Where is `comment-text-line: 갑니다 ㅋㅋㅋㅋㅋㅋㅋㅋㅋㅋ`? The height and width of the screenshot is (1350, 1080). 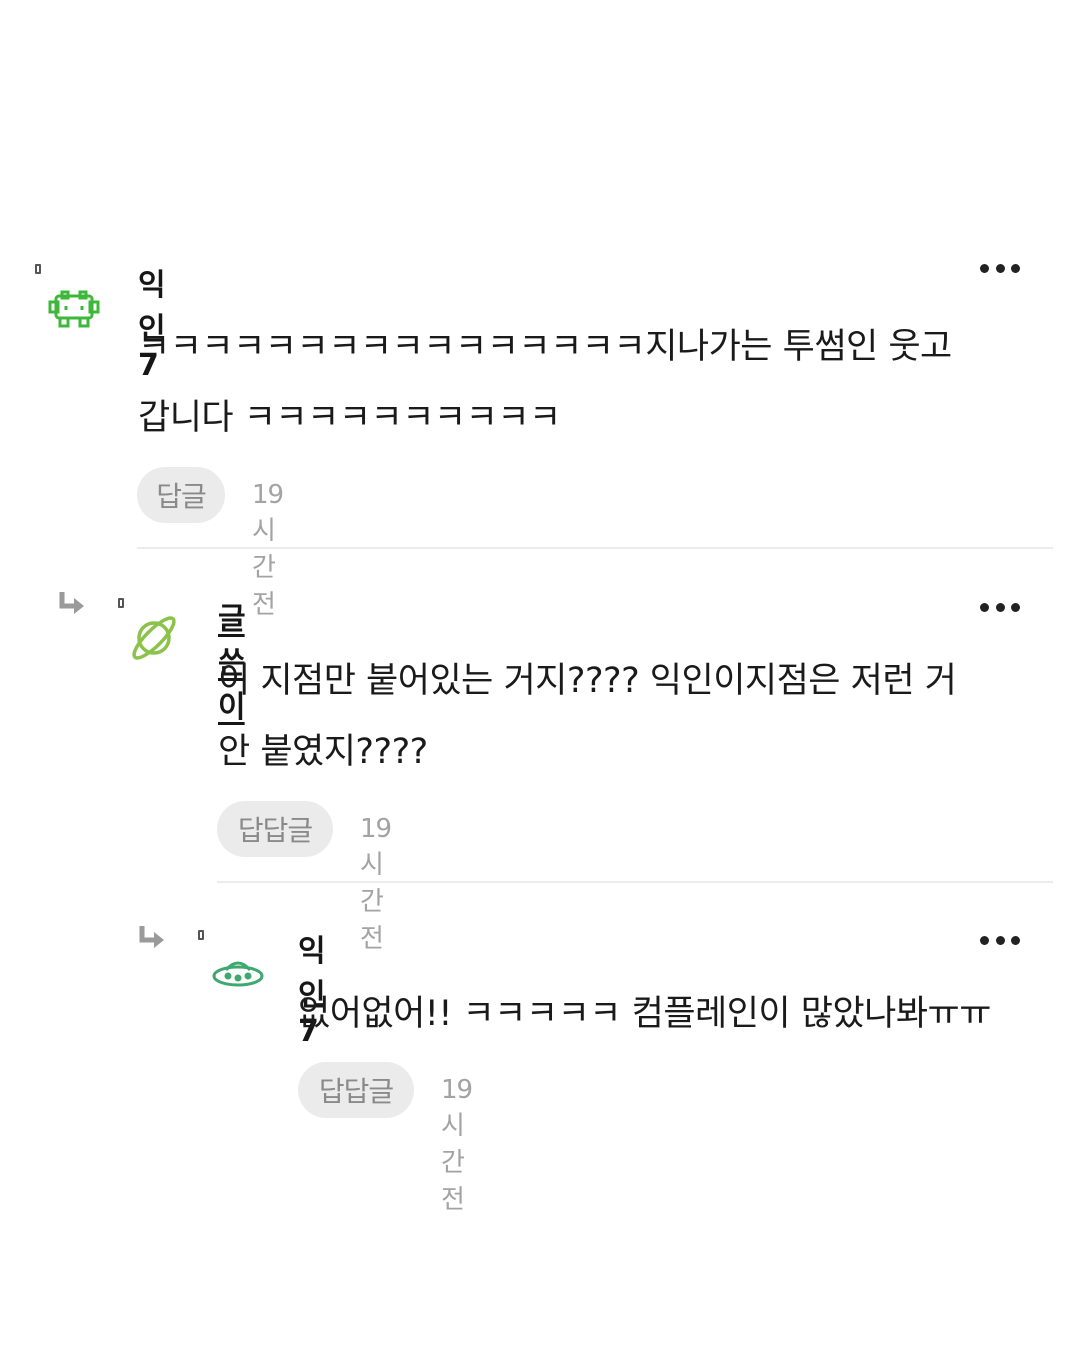 comment-text-line: 갑니다 ㅋㅋㅋㅋㅋㅋㅋㅋㅋㅋ is located at coordinates (349, 418).